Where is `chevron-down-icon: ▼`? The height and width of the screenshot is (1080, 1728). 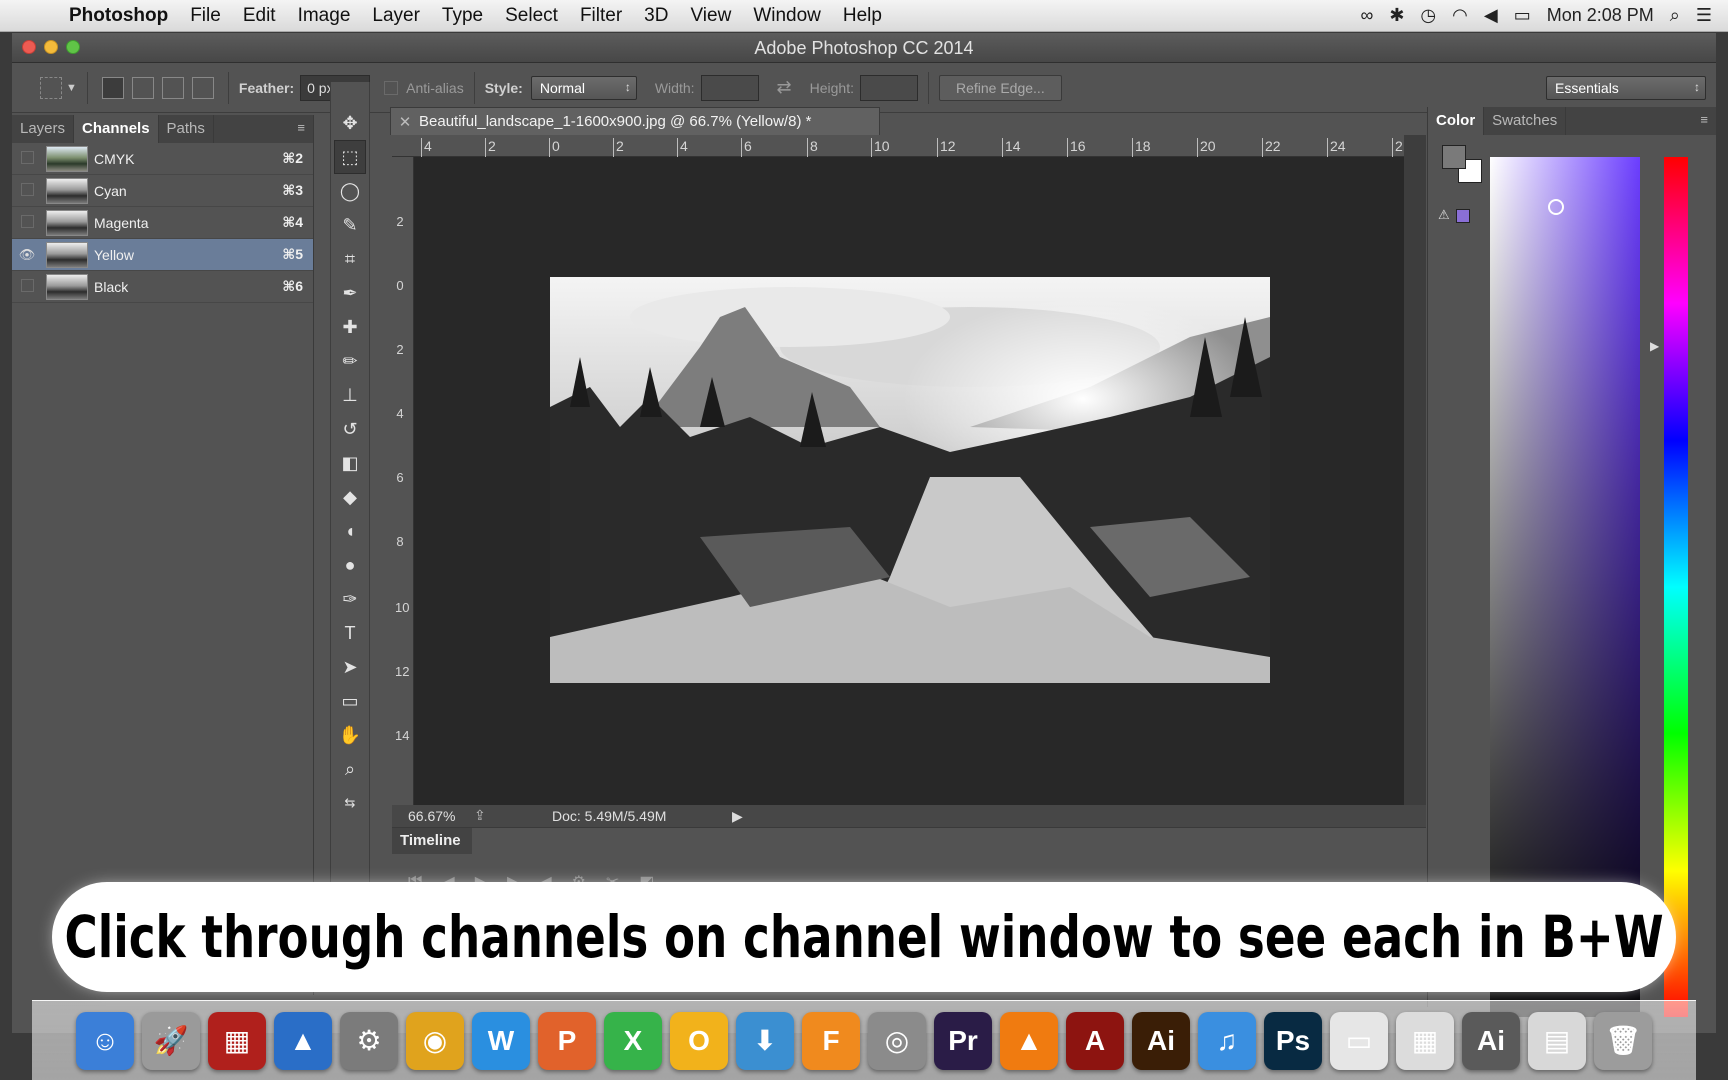
chevron-down-icon: ▼ is located at coordinates (71, 88).